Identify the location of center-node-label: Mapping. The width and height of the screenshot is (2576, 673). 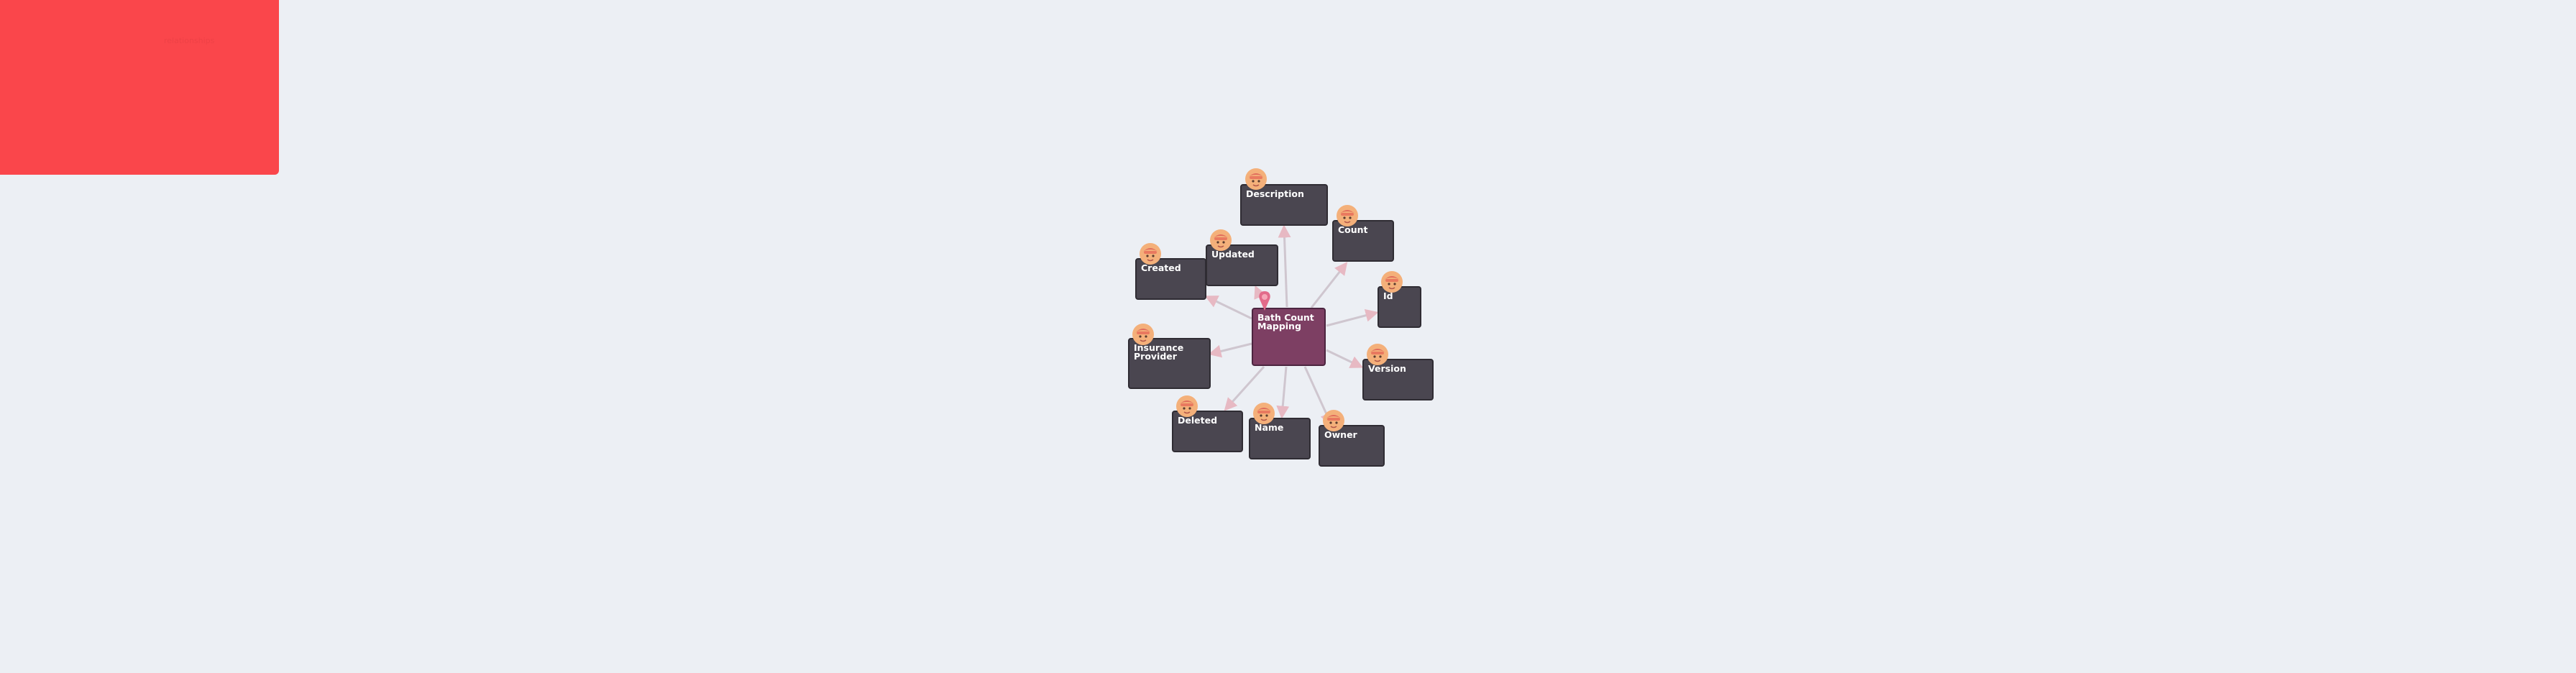
(1279, 326).